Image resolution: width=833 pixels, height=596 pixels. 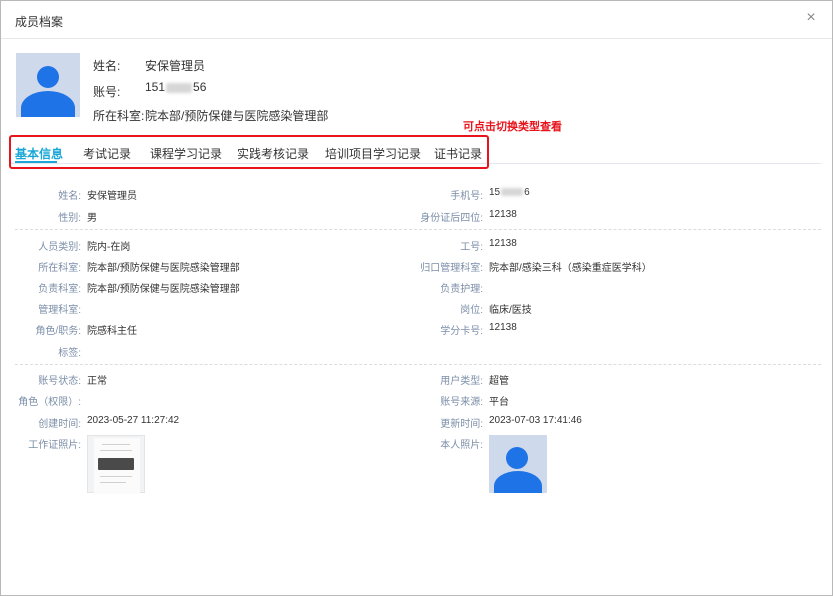 What do you see at coordinates (466, 196) in the screenshot?
I see `phone-label: 手机号:` at bounding box center [466, 196].